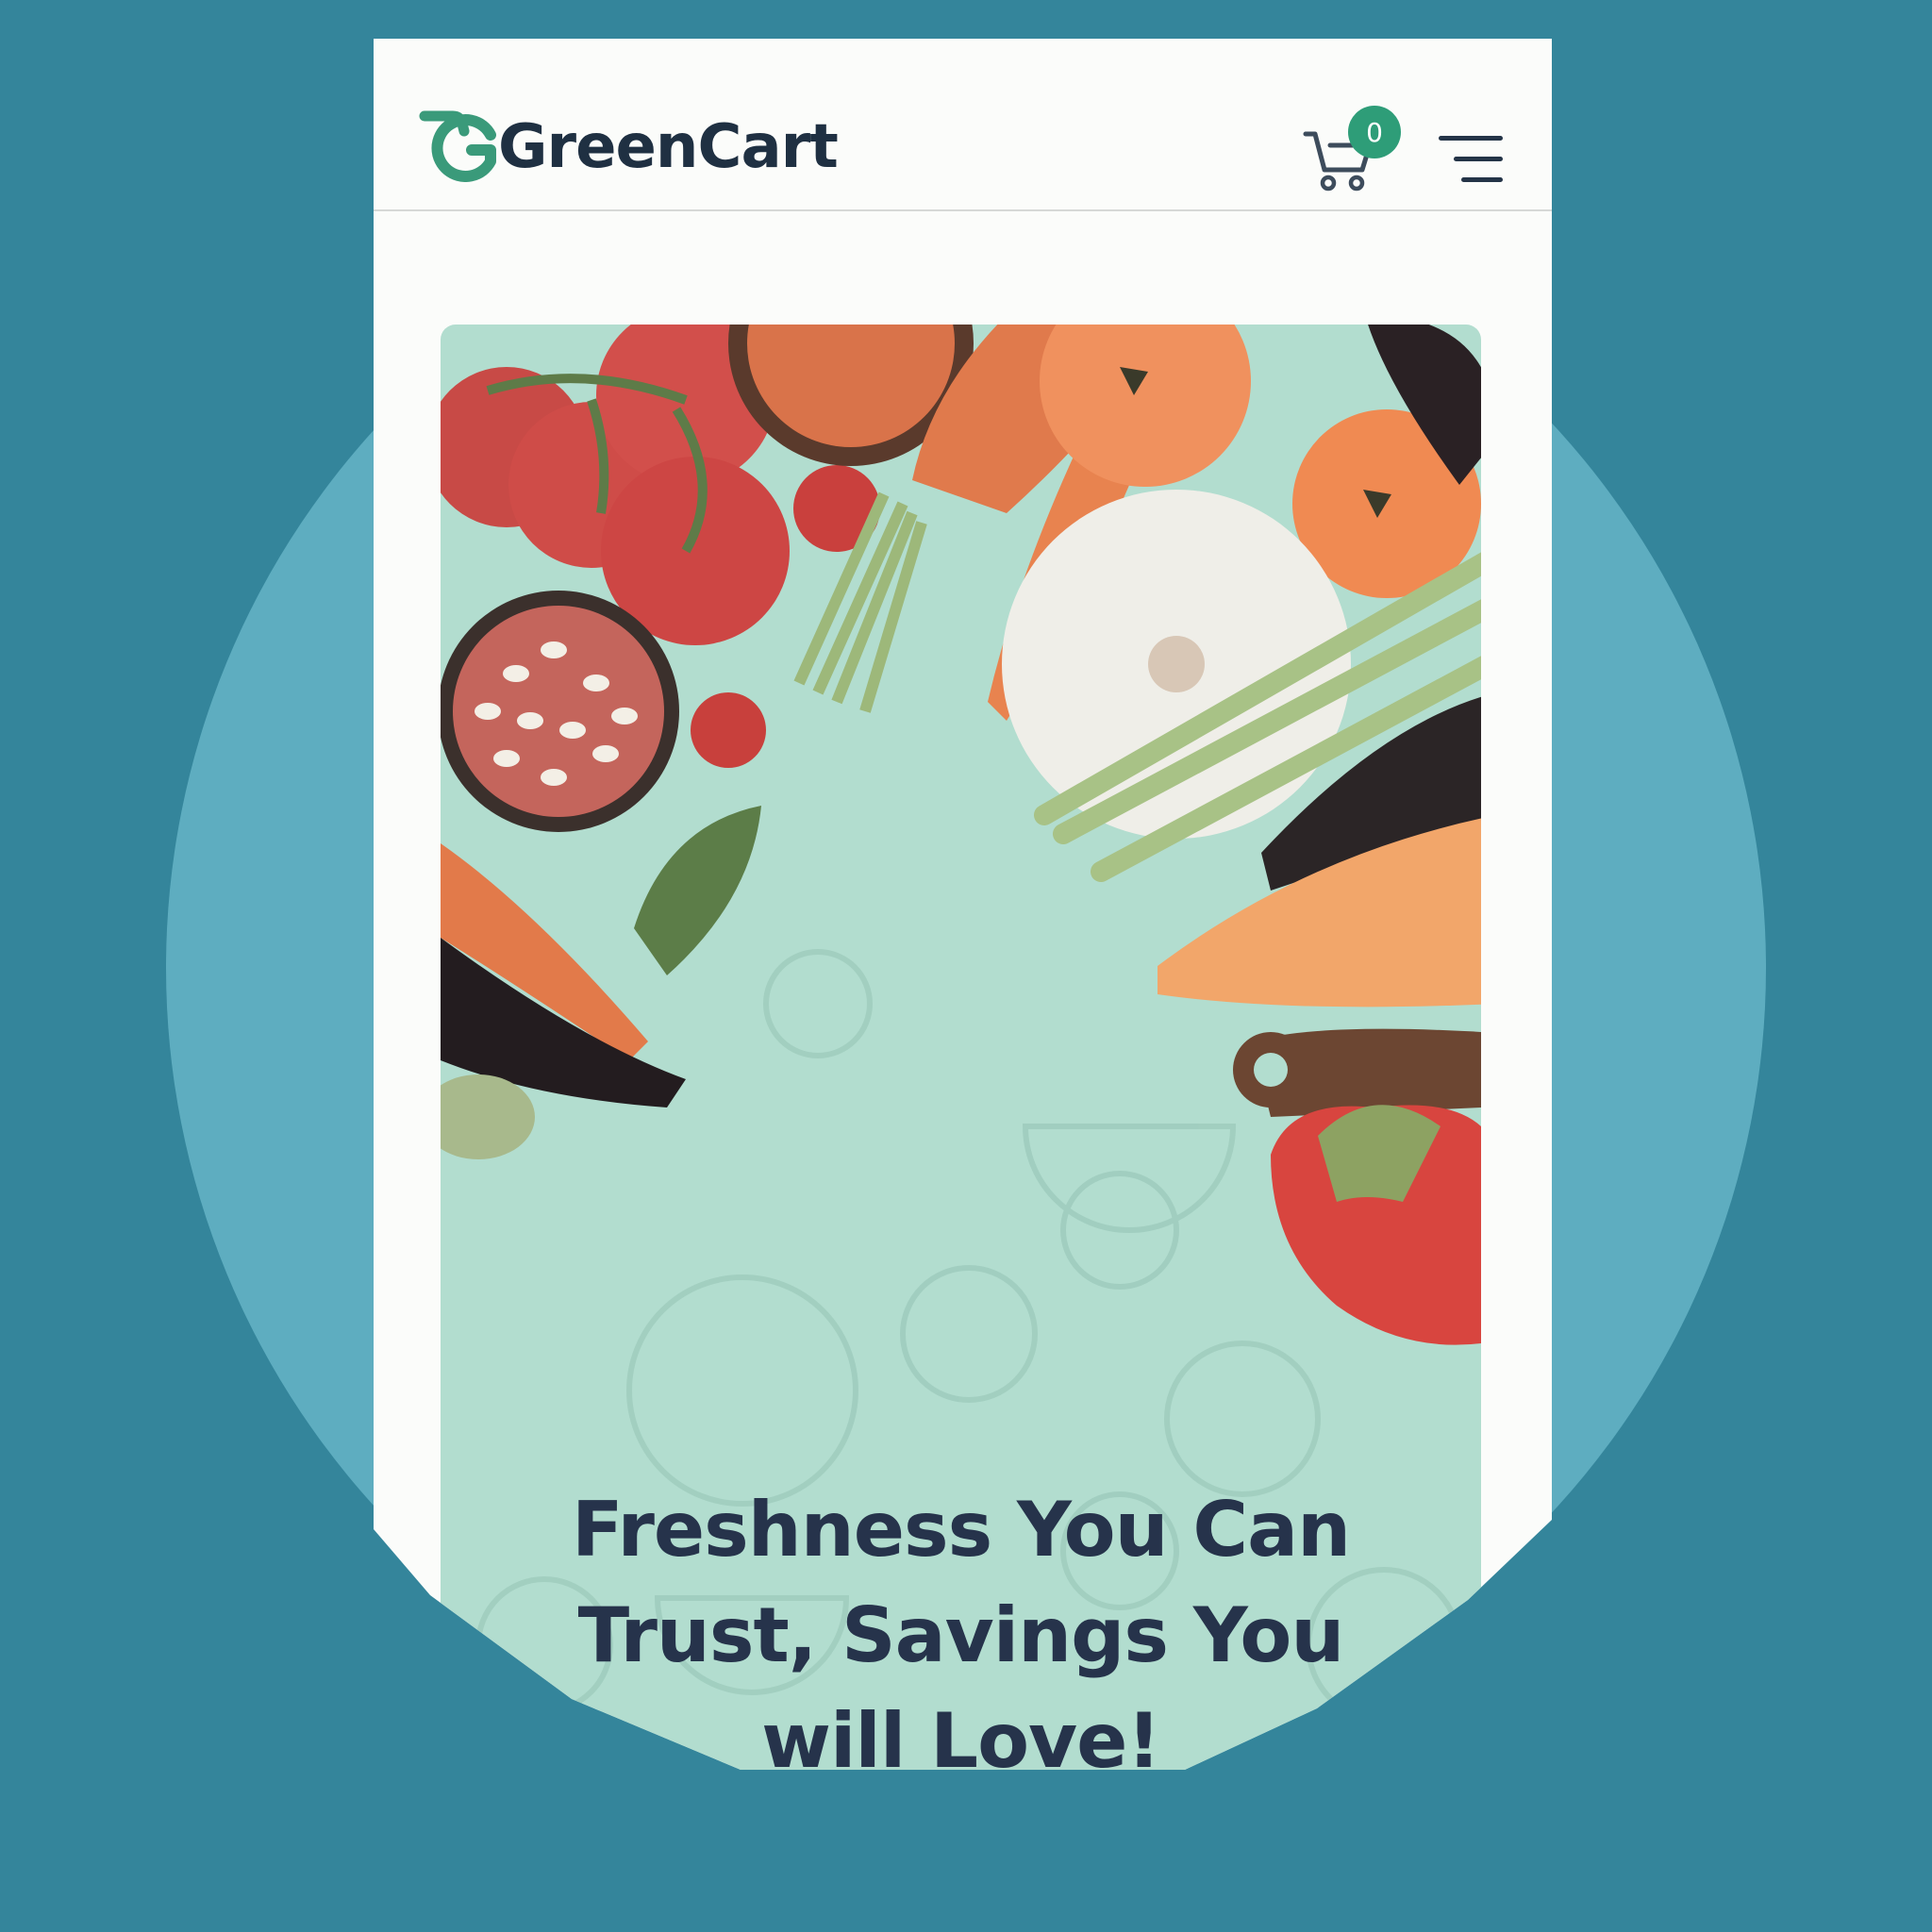 The width and height of the screenshot is (1932, 1932). I want to click on G-cart-logo-icon, so click(461, 144).